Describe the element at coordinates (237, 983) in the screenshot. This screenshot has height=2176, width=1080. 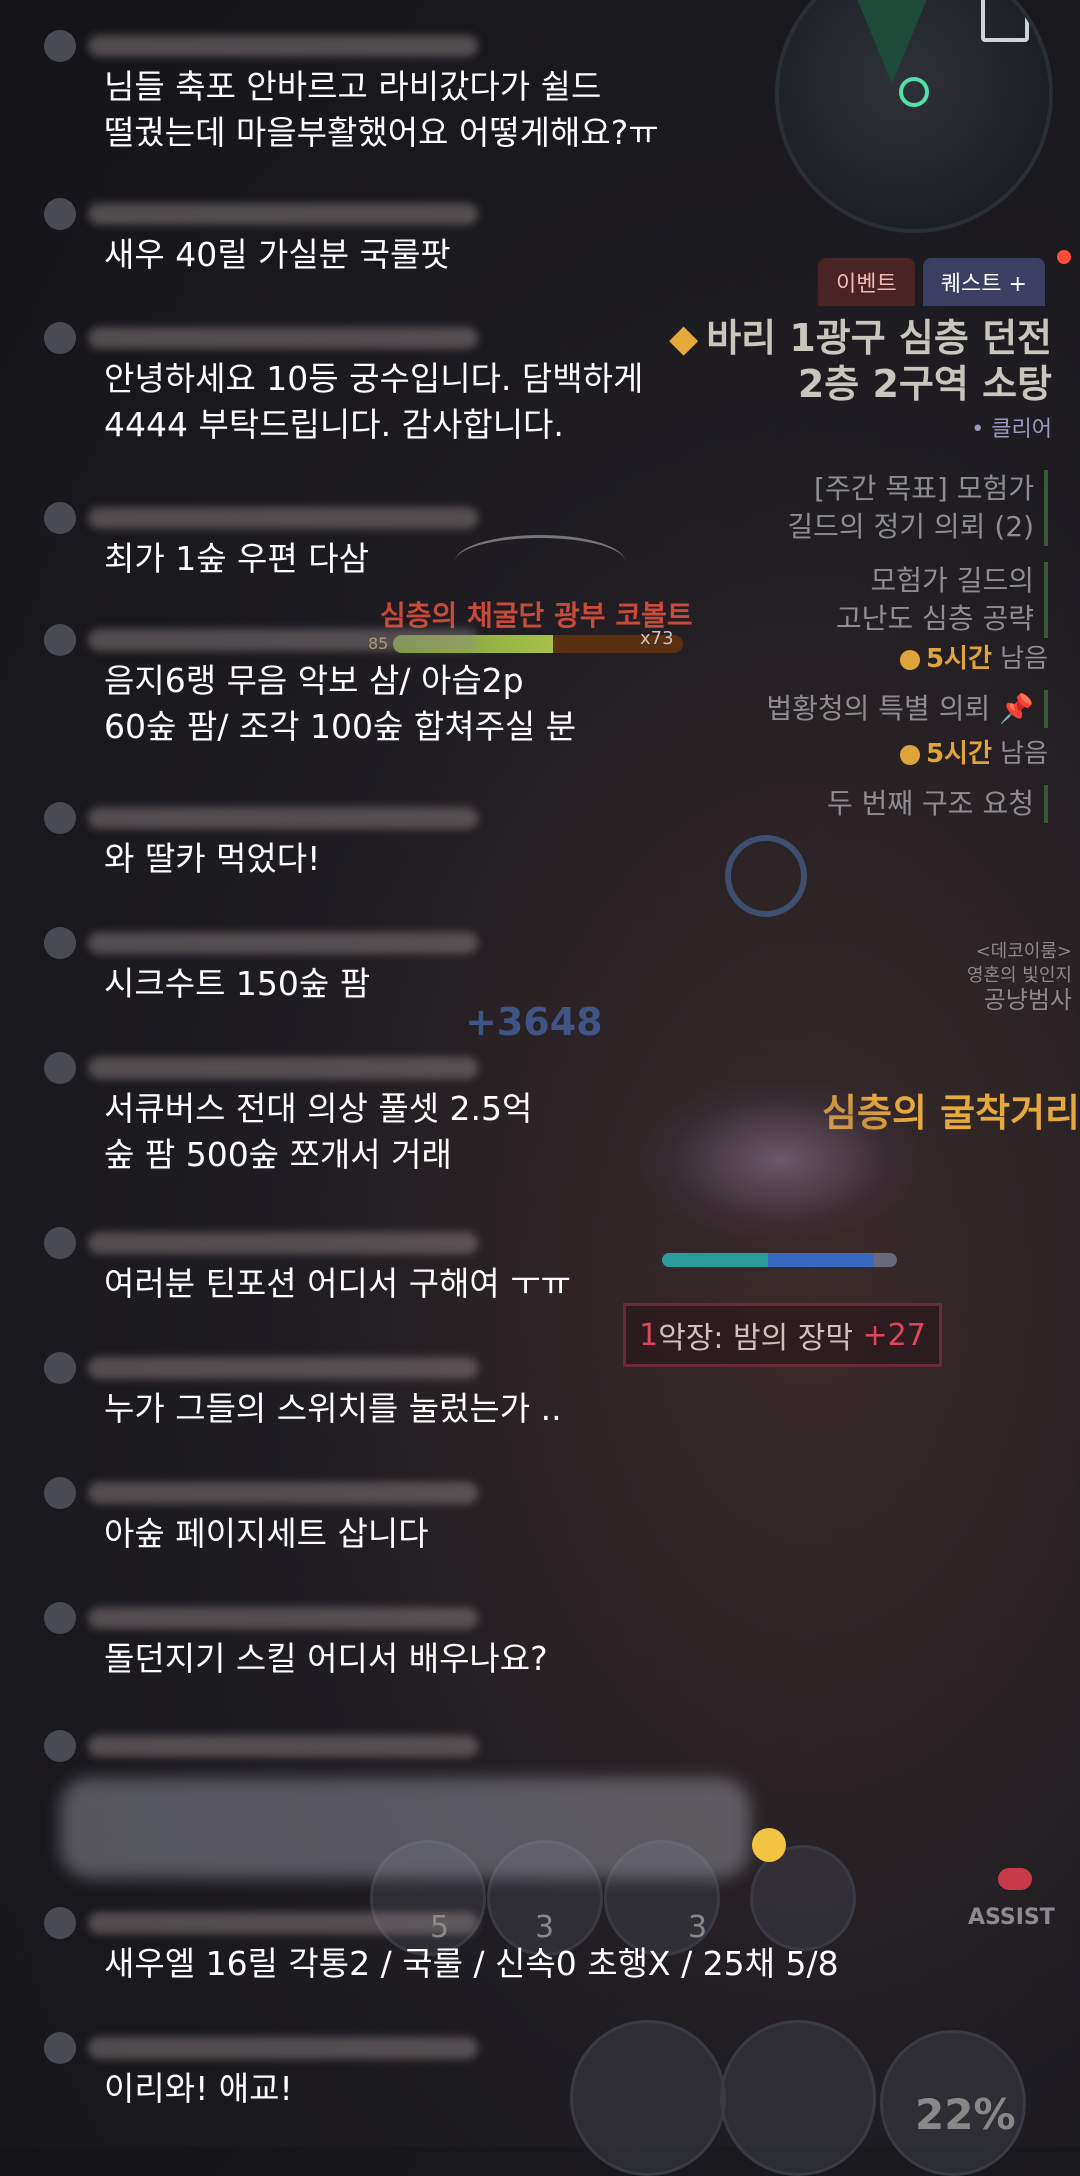
I see `chat-text: 시크수트 150숲 팜` at that location.